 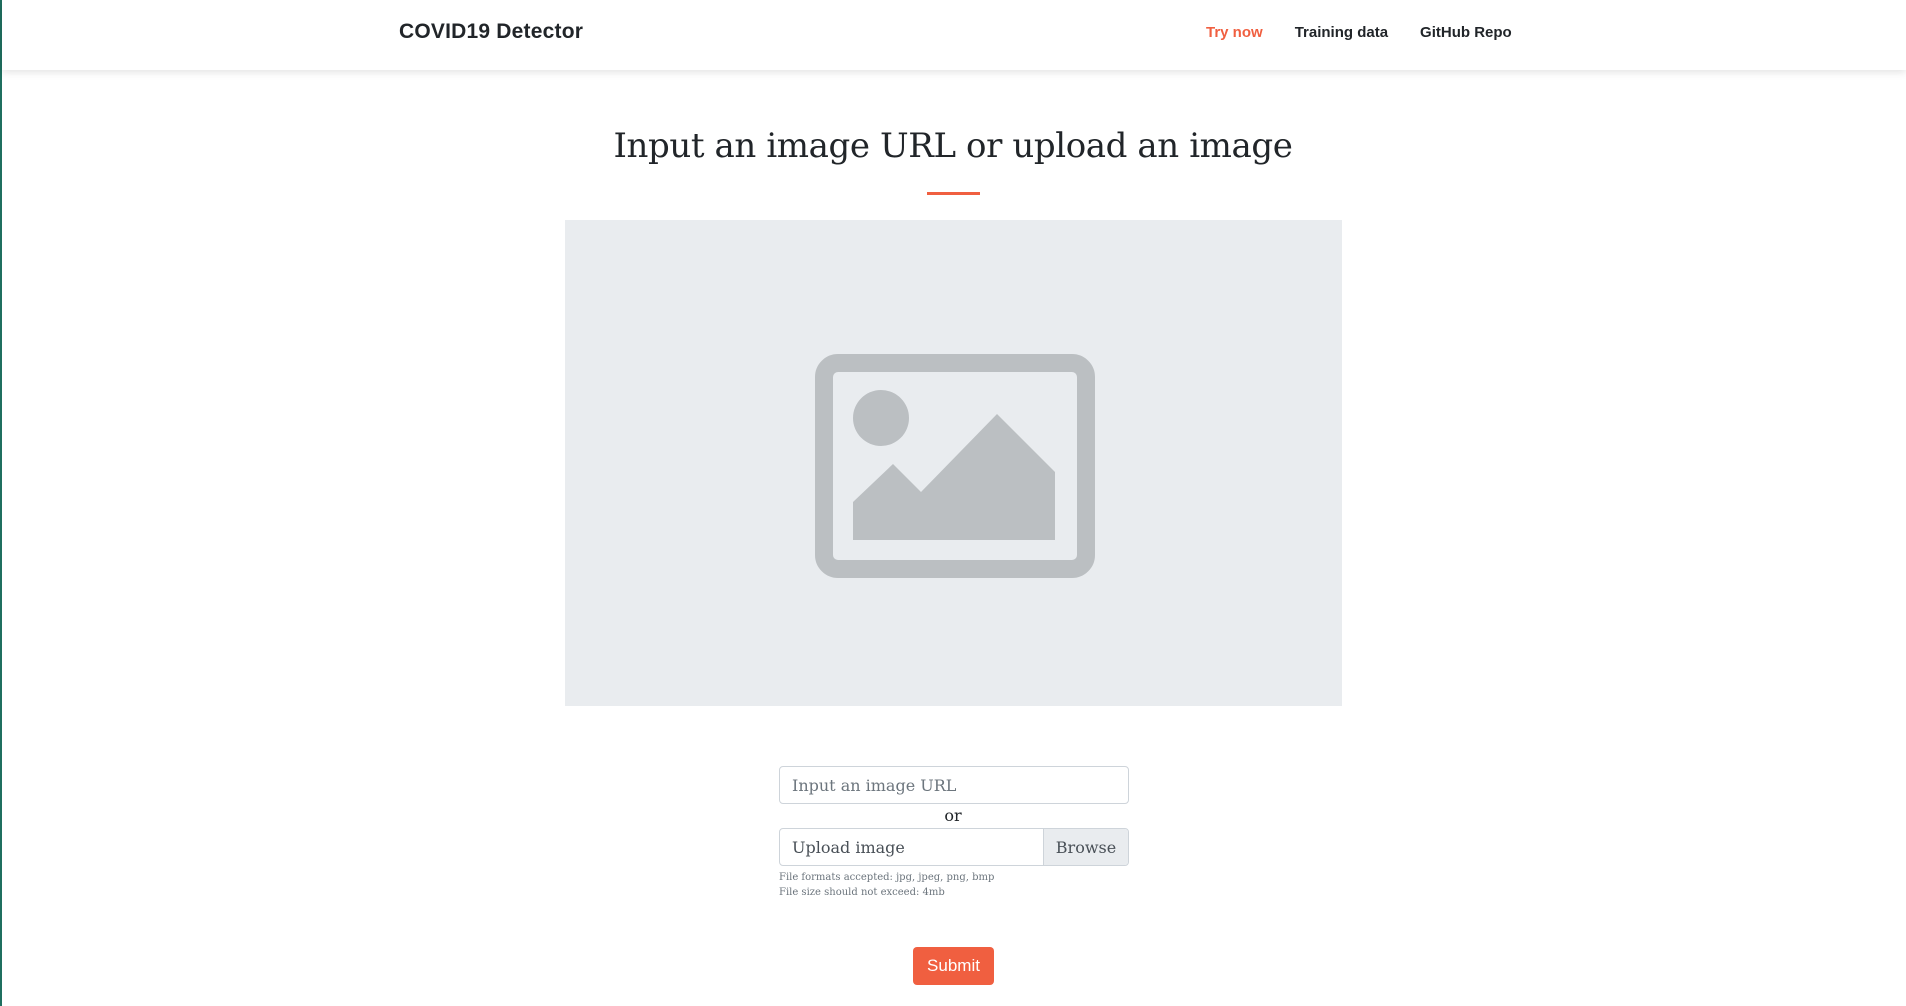 I want to click on title-divider, so click(x=953, y=193).